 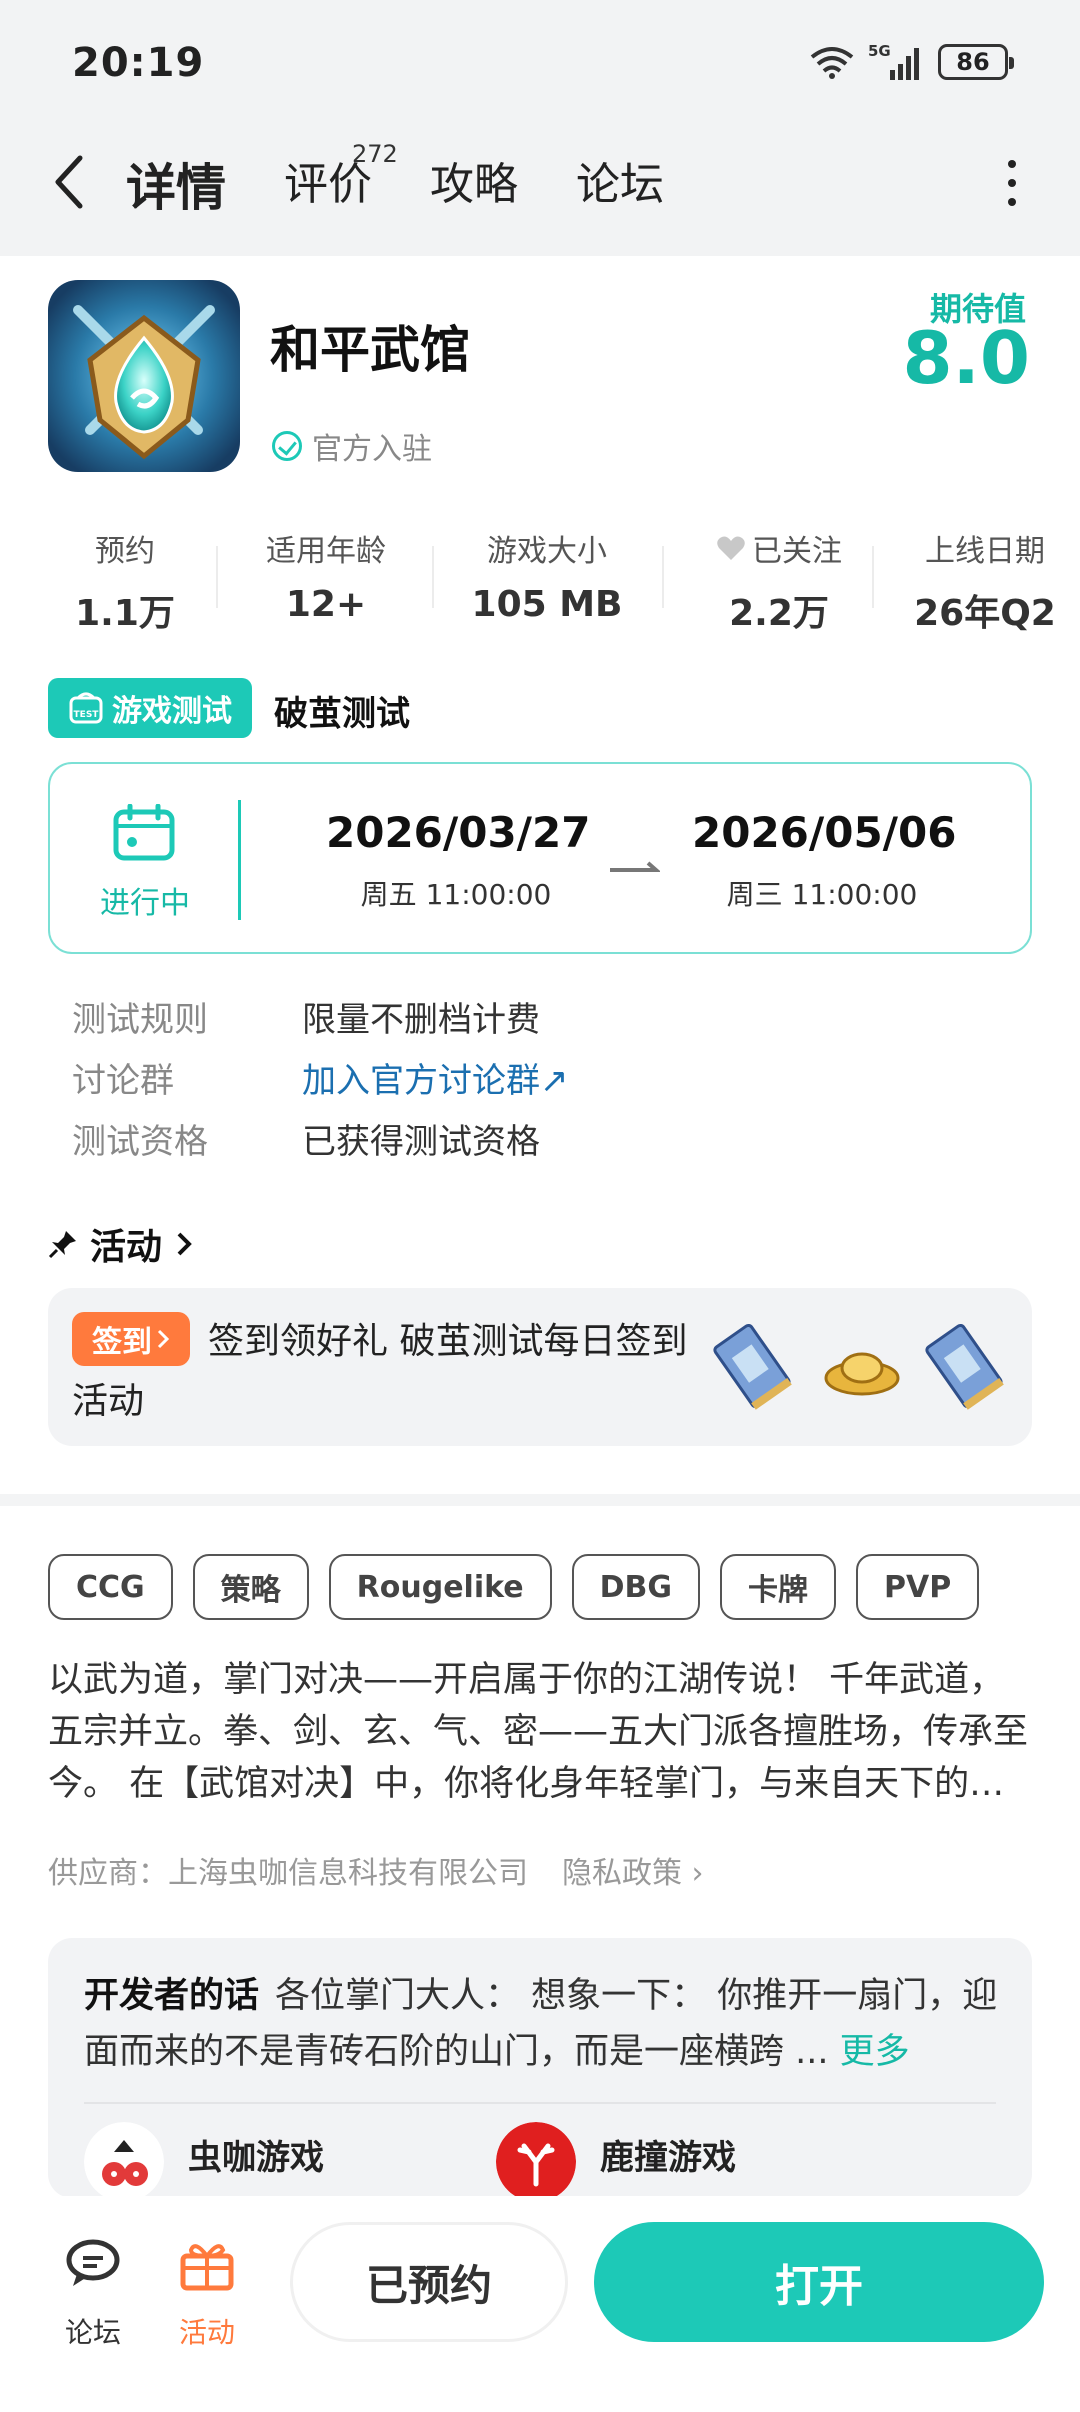 What do you see at coordinates (172, 1996) in the screenshot?
I see `developer-title: 开发者的话` at bounding box center [172, 1996].